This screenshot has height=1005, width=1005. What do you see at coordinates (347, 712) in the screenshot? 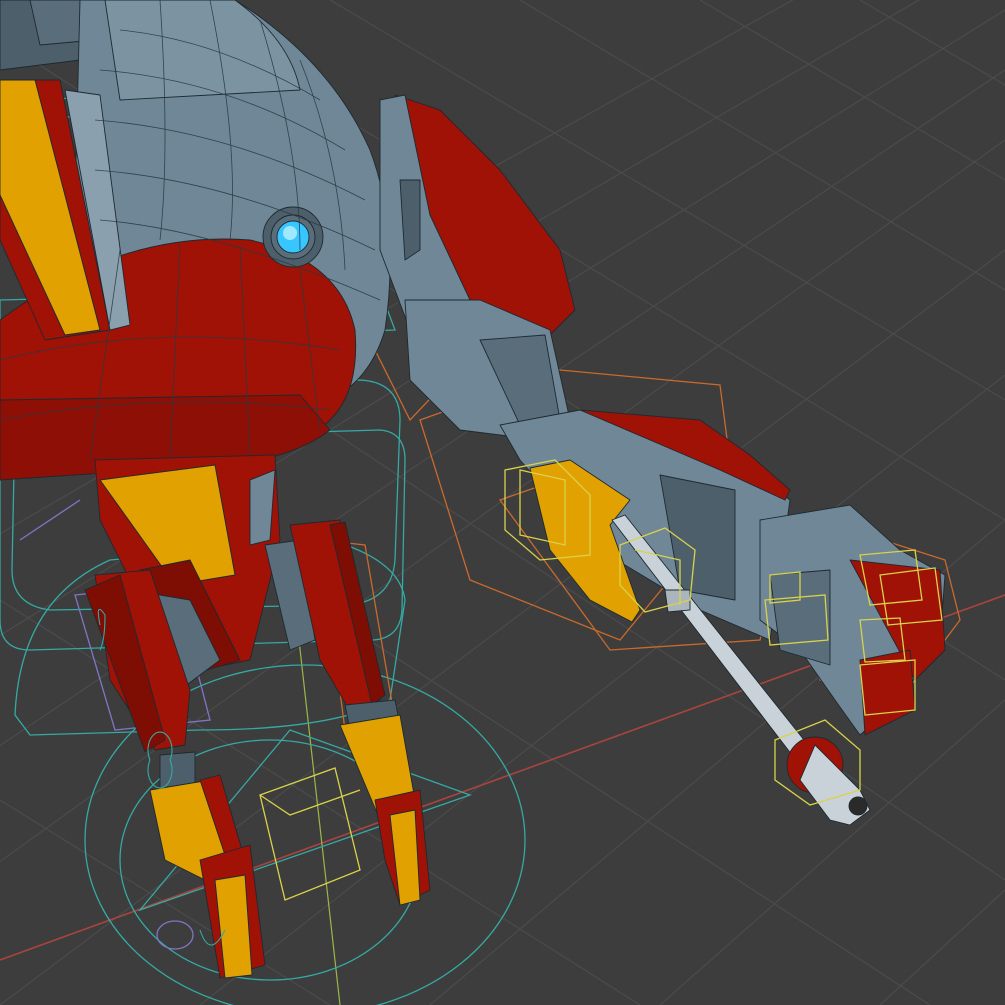
I see `robot-leg-right` at bounding box center [347, 712].